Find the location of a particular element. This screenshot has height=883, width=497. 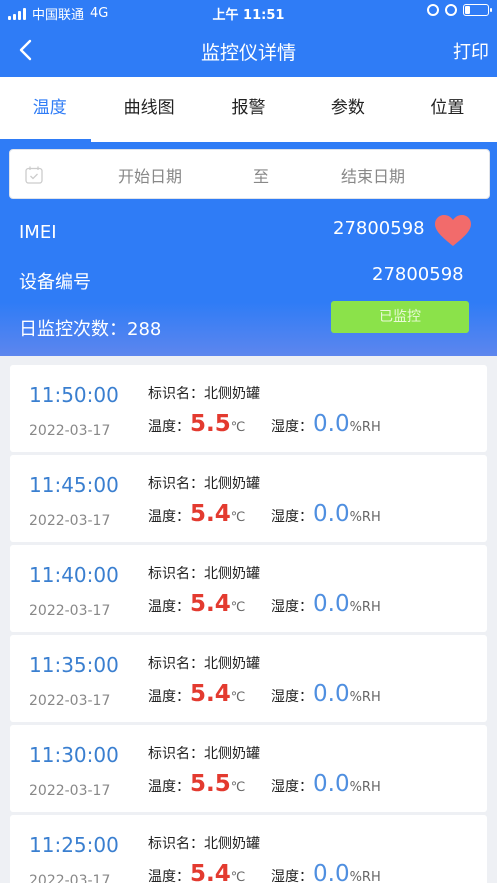

nav-bar: 监控仪详情 打印 is located at coordinates (248, 50).